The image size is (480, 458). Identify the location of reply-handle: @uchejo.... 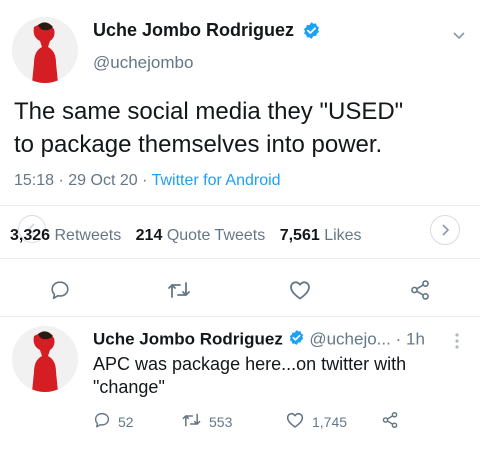
(350, 338).